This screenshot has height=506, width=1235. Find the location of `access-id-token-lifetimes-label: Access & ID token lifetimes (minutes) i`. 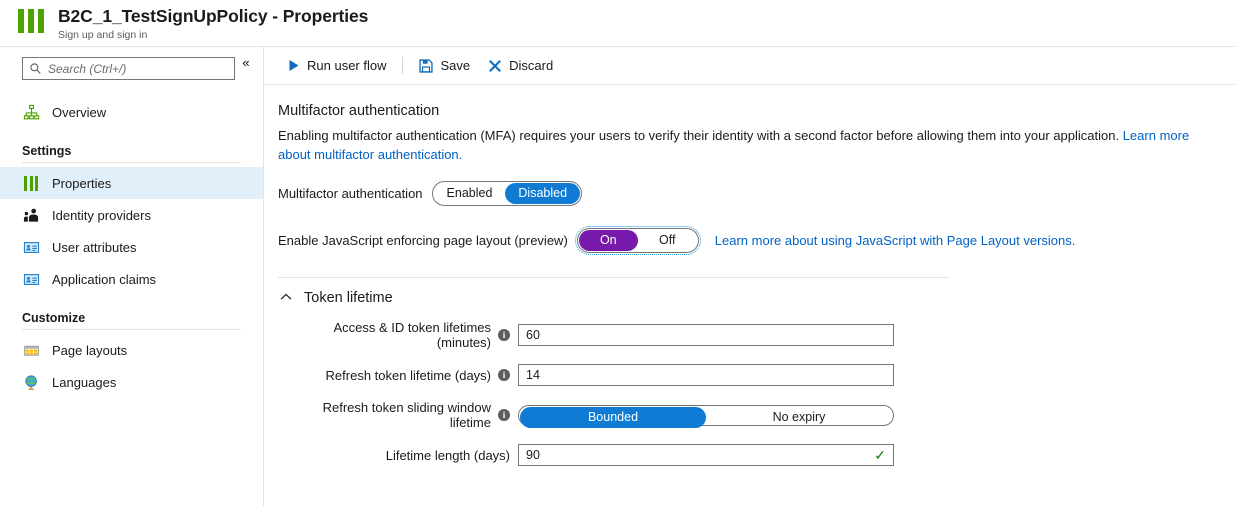

access-id-token-lifetimes-label: Access & ID token lifetimes (minutes) i is located at coordinates (398, 335).